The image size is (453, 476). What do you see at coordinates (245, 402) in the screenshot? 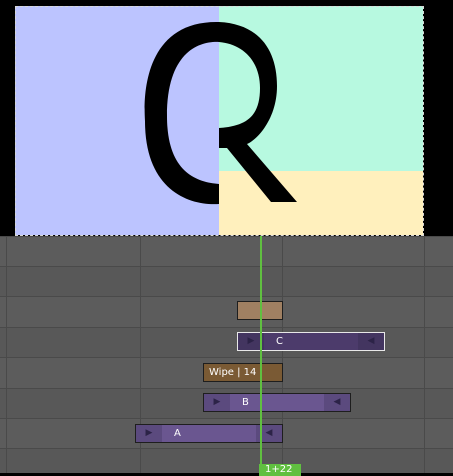
I see `strip-label: B` at bounding box center [245, 402].